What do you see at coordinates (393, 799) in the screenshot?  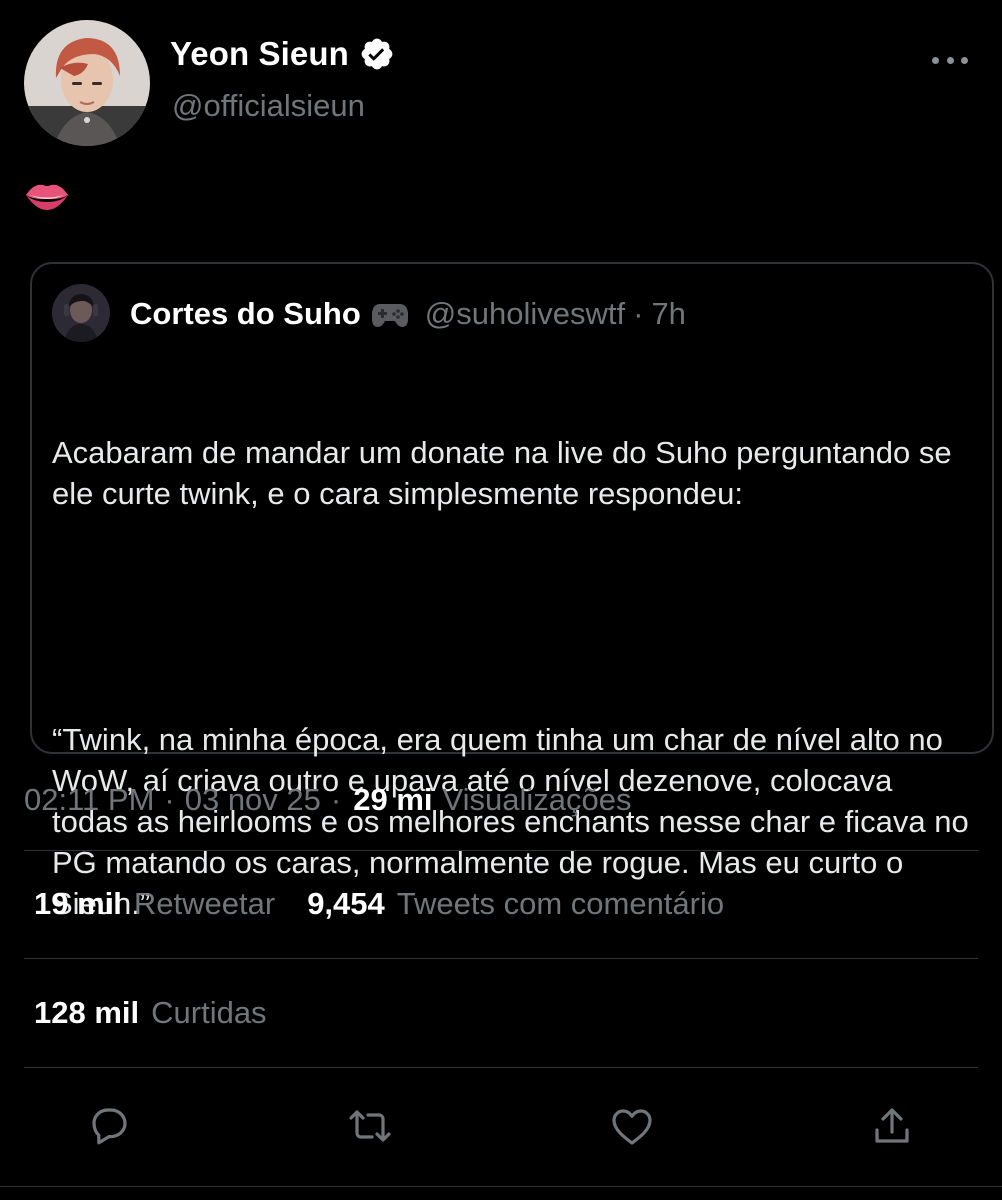 I see `views-count: 29 mi` at bounding box center [393, 799].